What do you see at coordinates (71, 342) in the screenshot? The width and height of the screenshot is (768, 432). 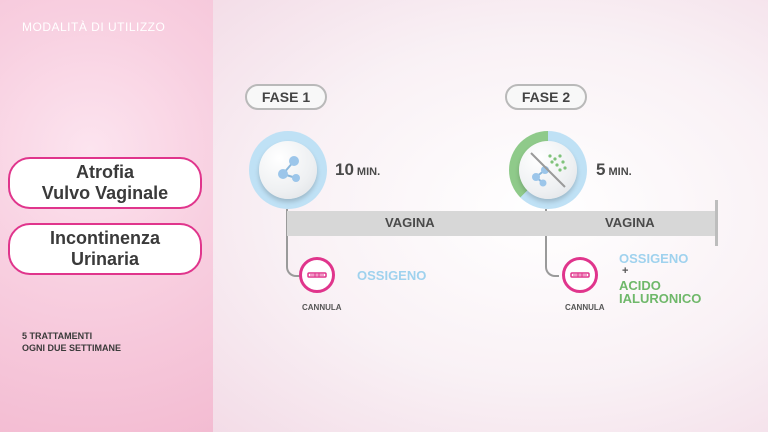 I see `treatment-note: 5 TRATTAMENTI OGNI DUE SETTIMANE` at bounding box center [71, 342].